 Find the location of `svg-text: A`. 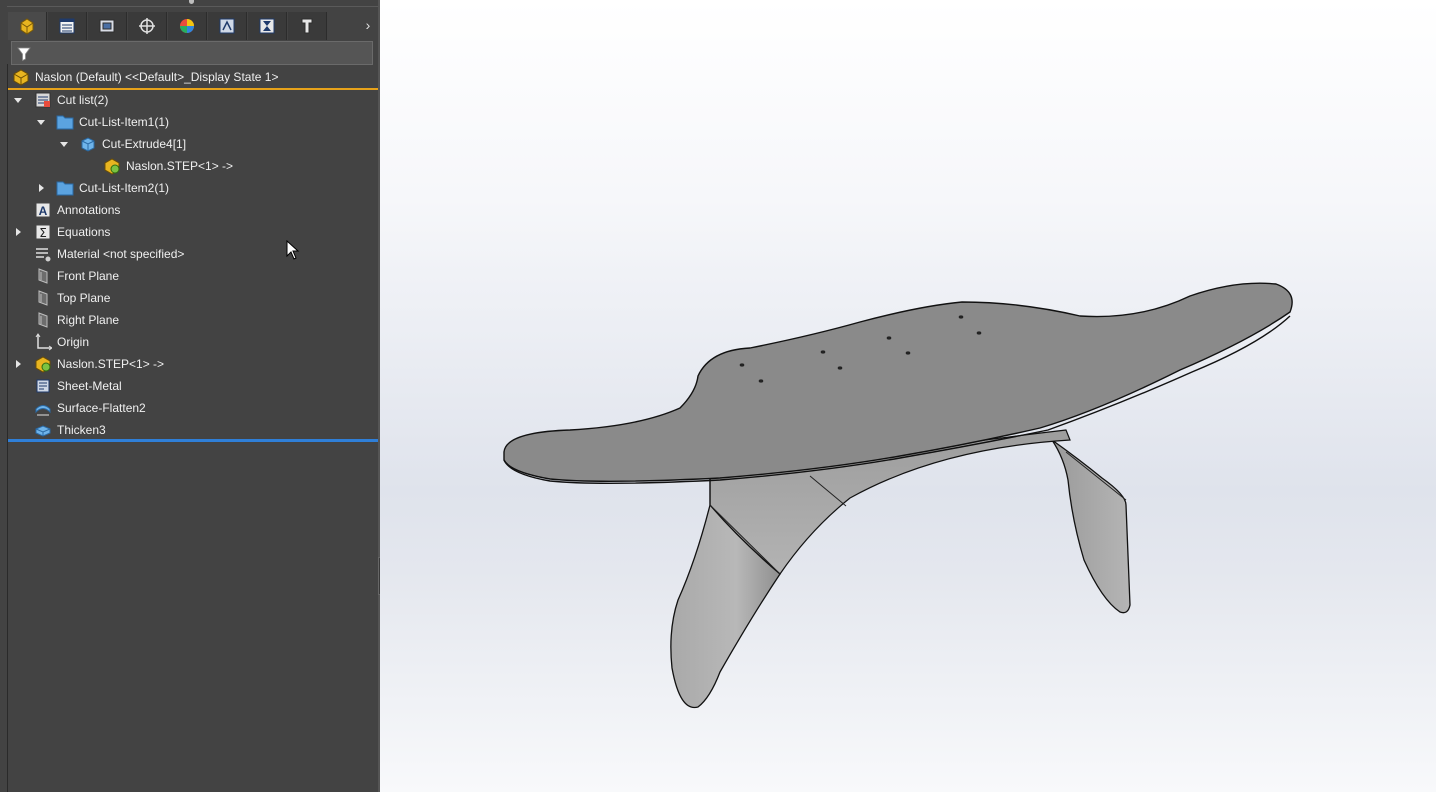

svg-text: A is located at coordinates (43, 211).